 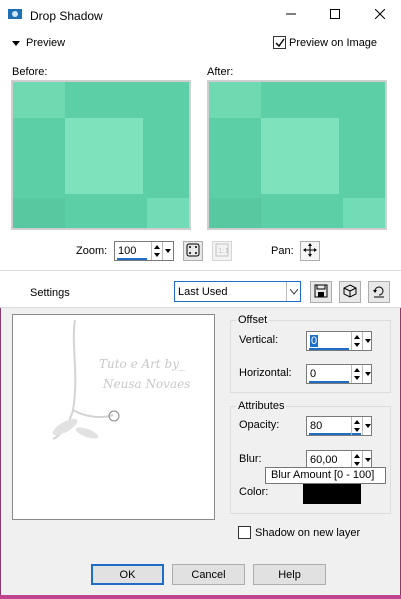 I want to click on vertical-spinner, so click(x=356, y=341).